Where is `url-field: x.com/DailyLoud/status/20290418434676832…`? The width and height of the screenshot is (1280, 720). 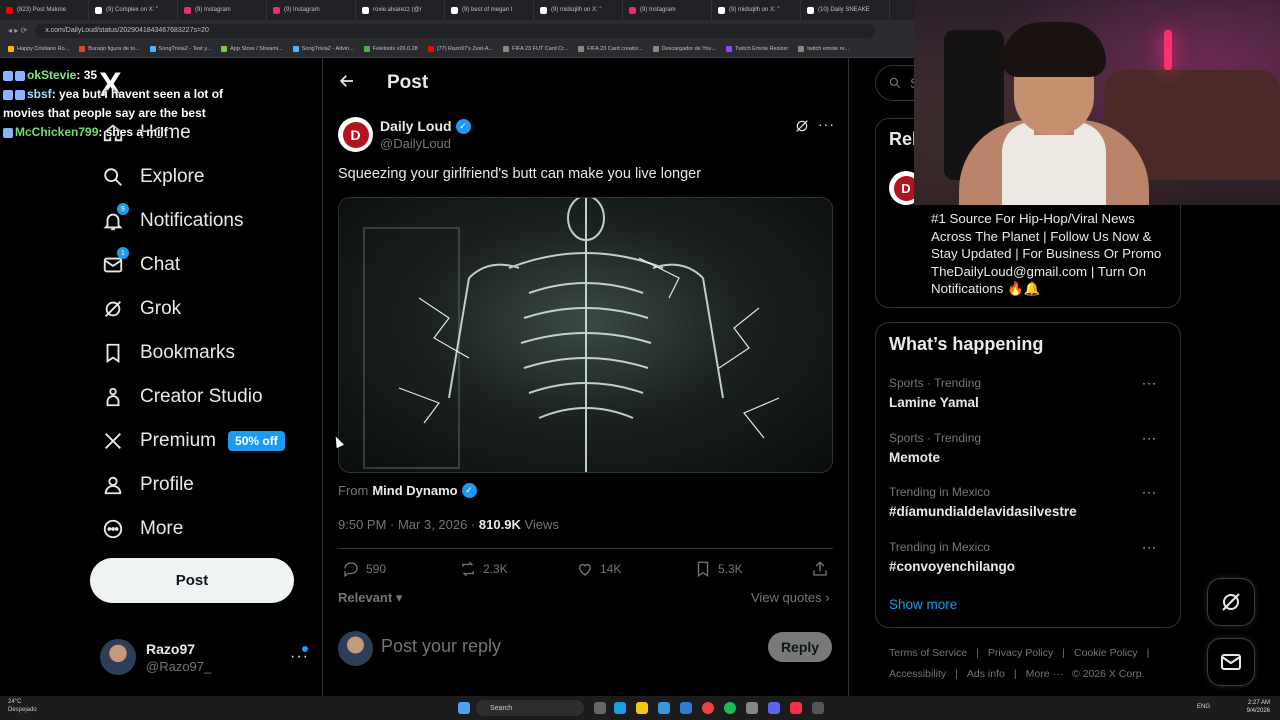
url-field: x.com/DailyLoud/status/20290418434676832… is located at coordinates (455, 30).